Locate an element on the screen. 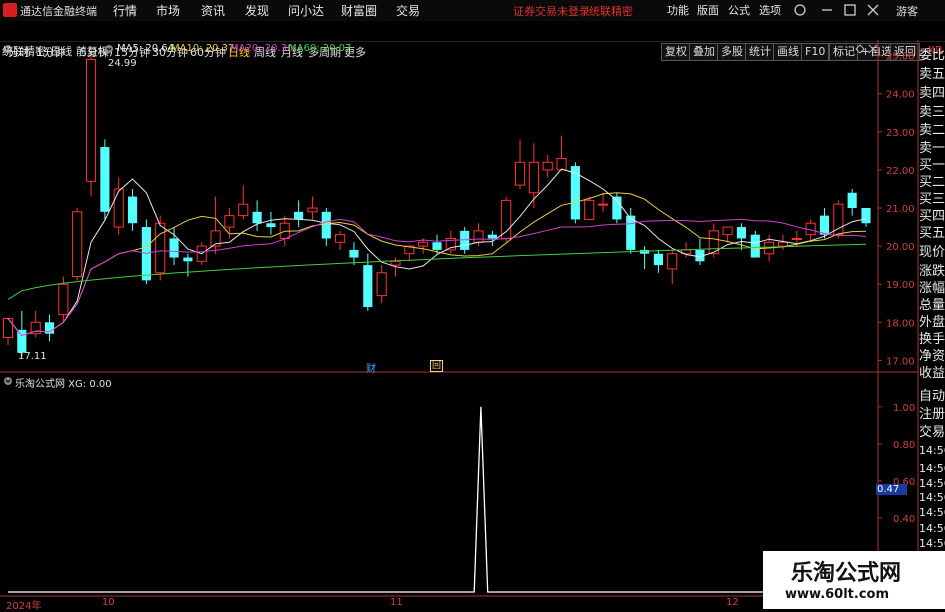  price-tick-label: 22.00 is located at coordinates (900, 171).